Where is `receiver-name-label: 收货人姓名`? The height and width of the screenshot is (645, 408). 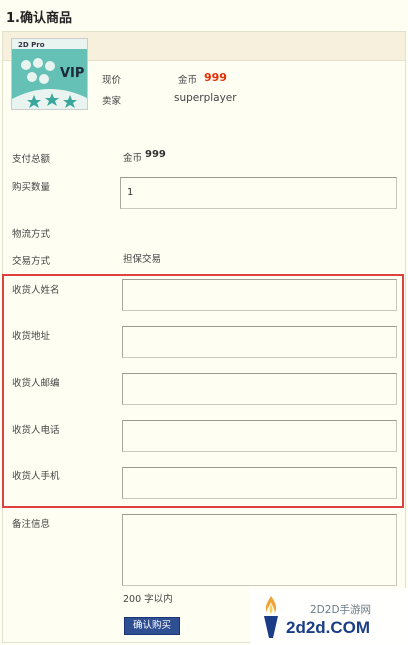 receiver-name-label: 收货人姓名 is located at coordinates (36, 290).